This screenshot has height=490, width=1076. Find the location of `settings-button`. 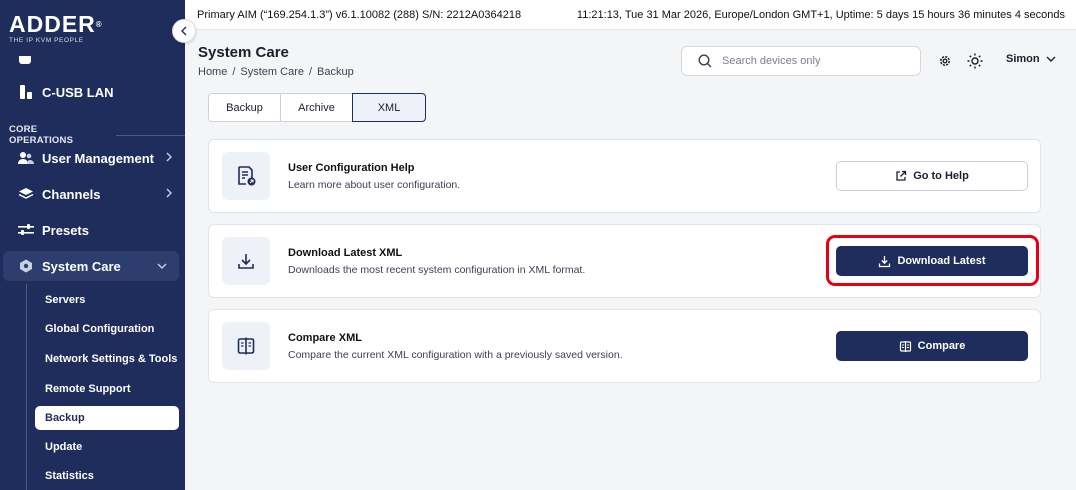

settings-button is located at coordinates (945, 61).